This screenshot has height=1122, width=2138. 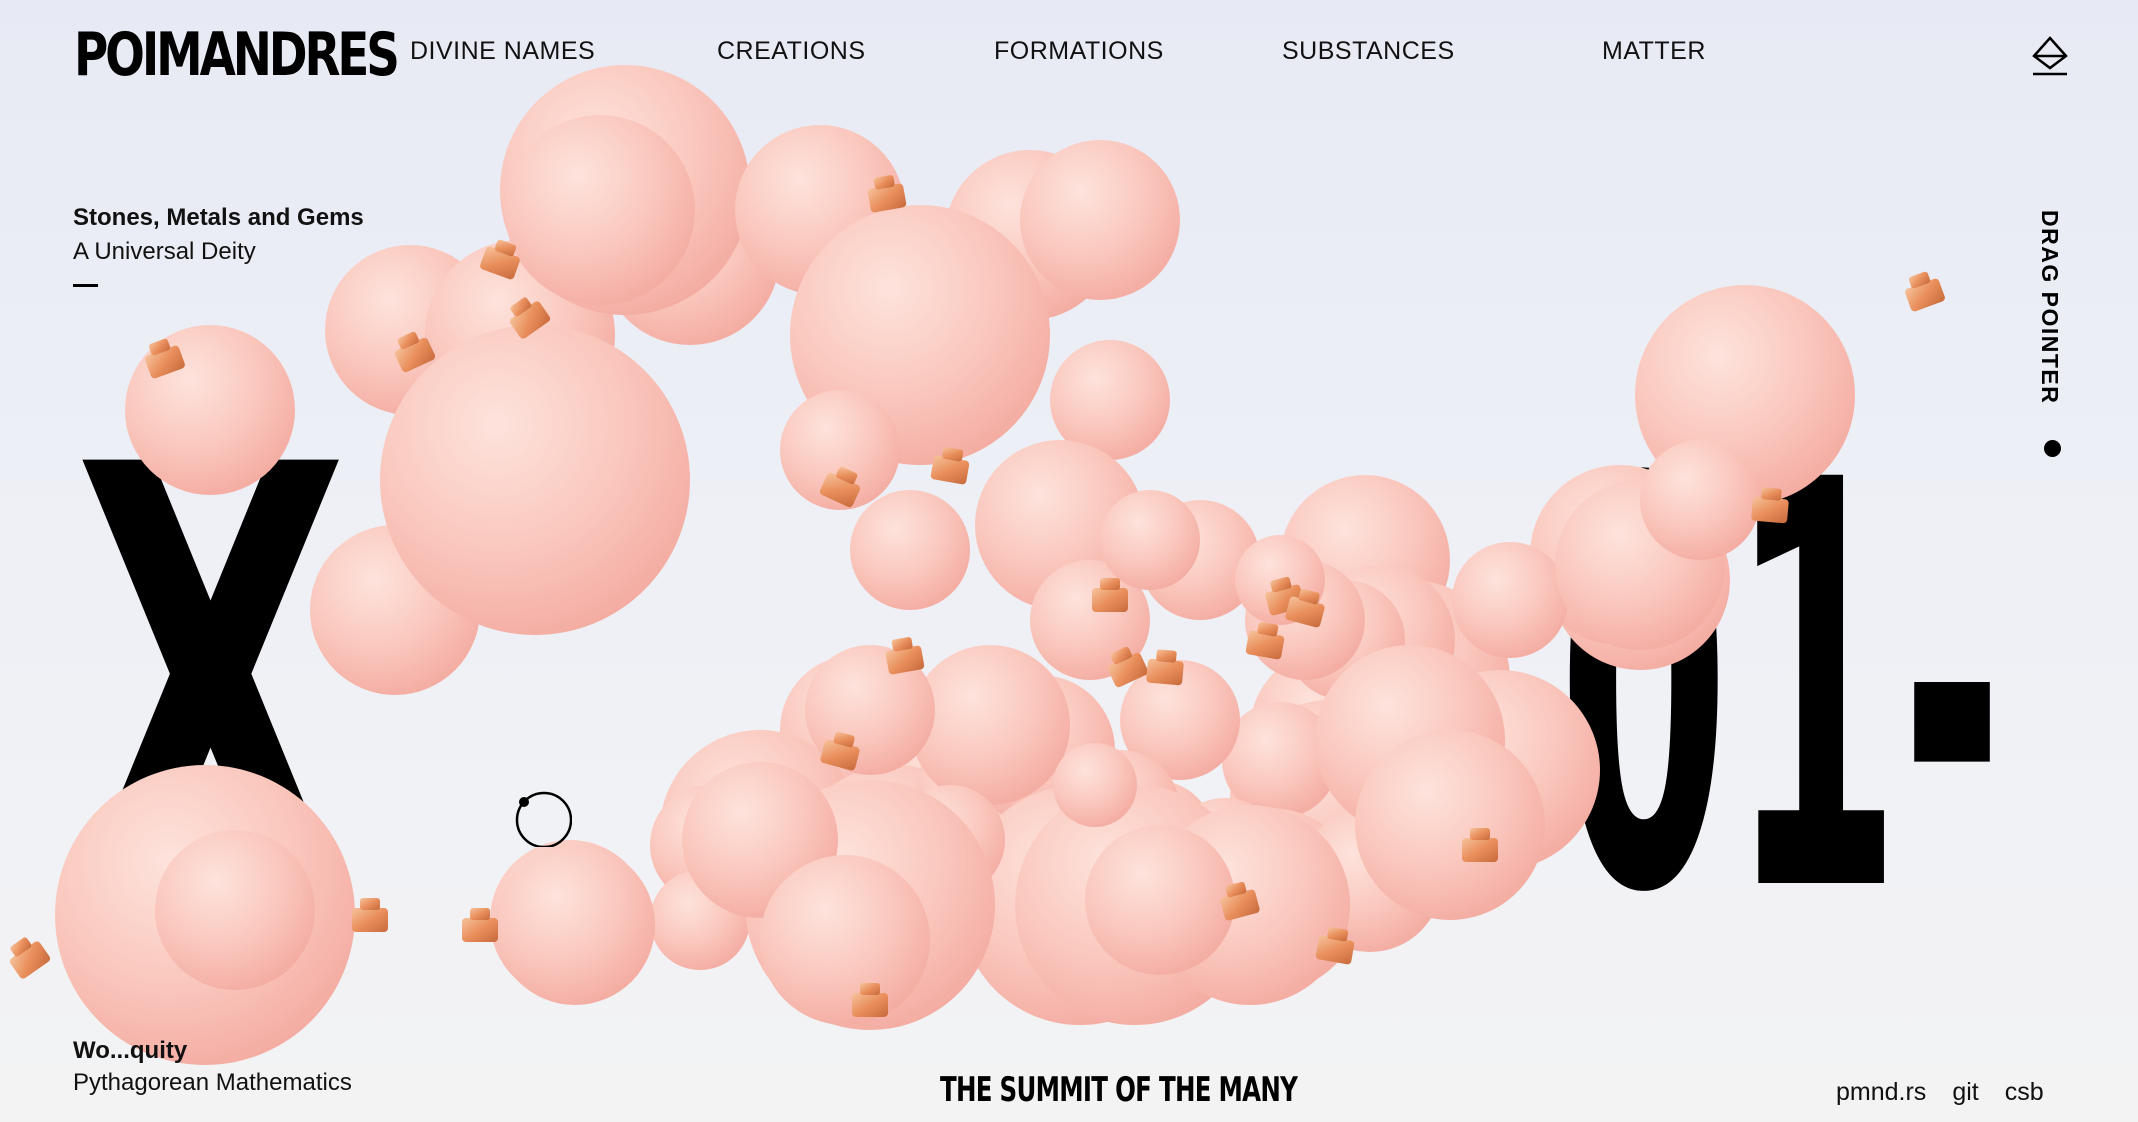 I want to click on link-git: git, so click(x=1965, y=1092).